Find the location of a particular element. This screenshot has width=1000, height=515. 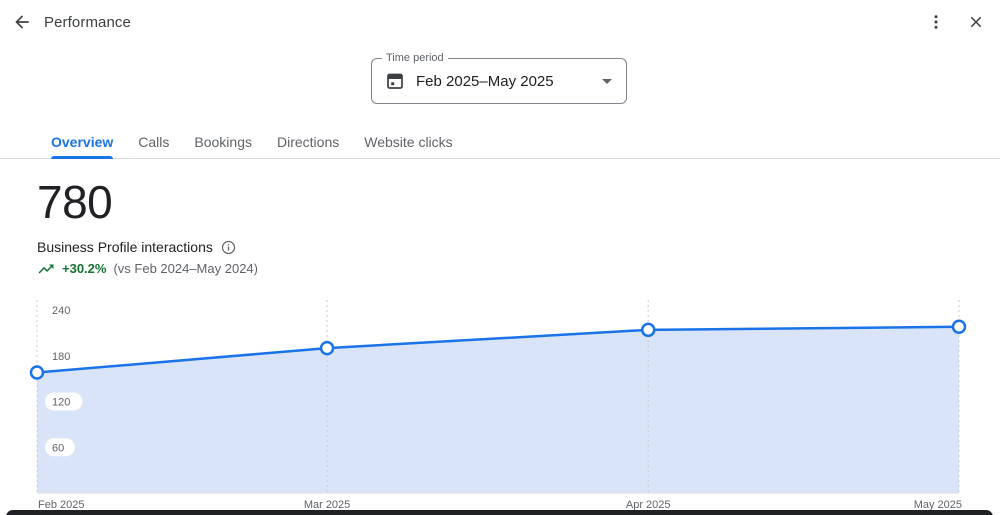

close-icon is located at coordinates (976, 23).